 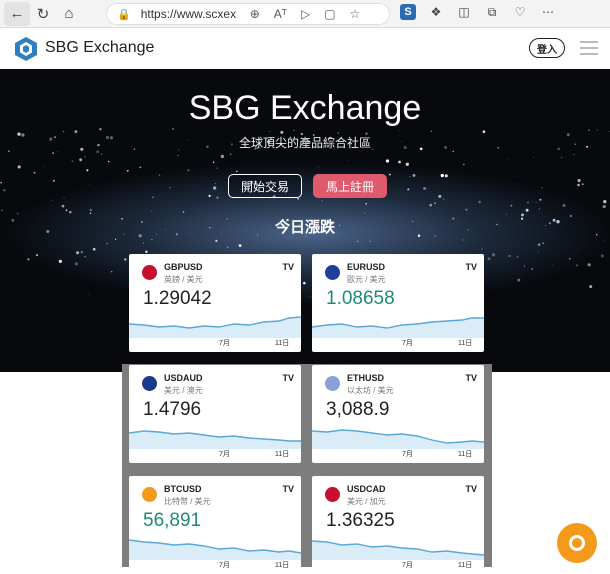 I want to click on sbg-logo-icon, so click(x=26, y=49).